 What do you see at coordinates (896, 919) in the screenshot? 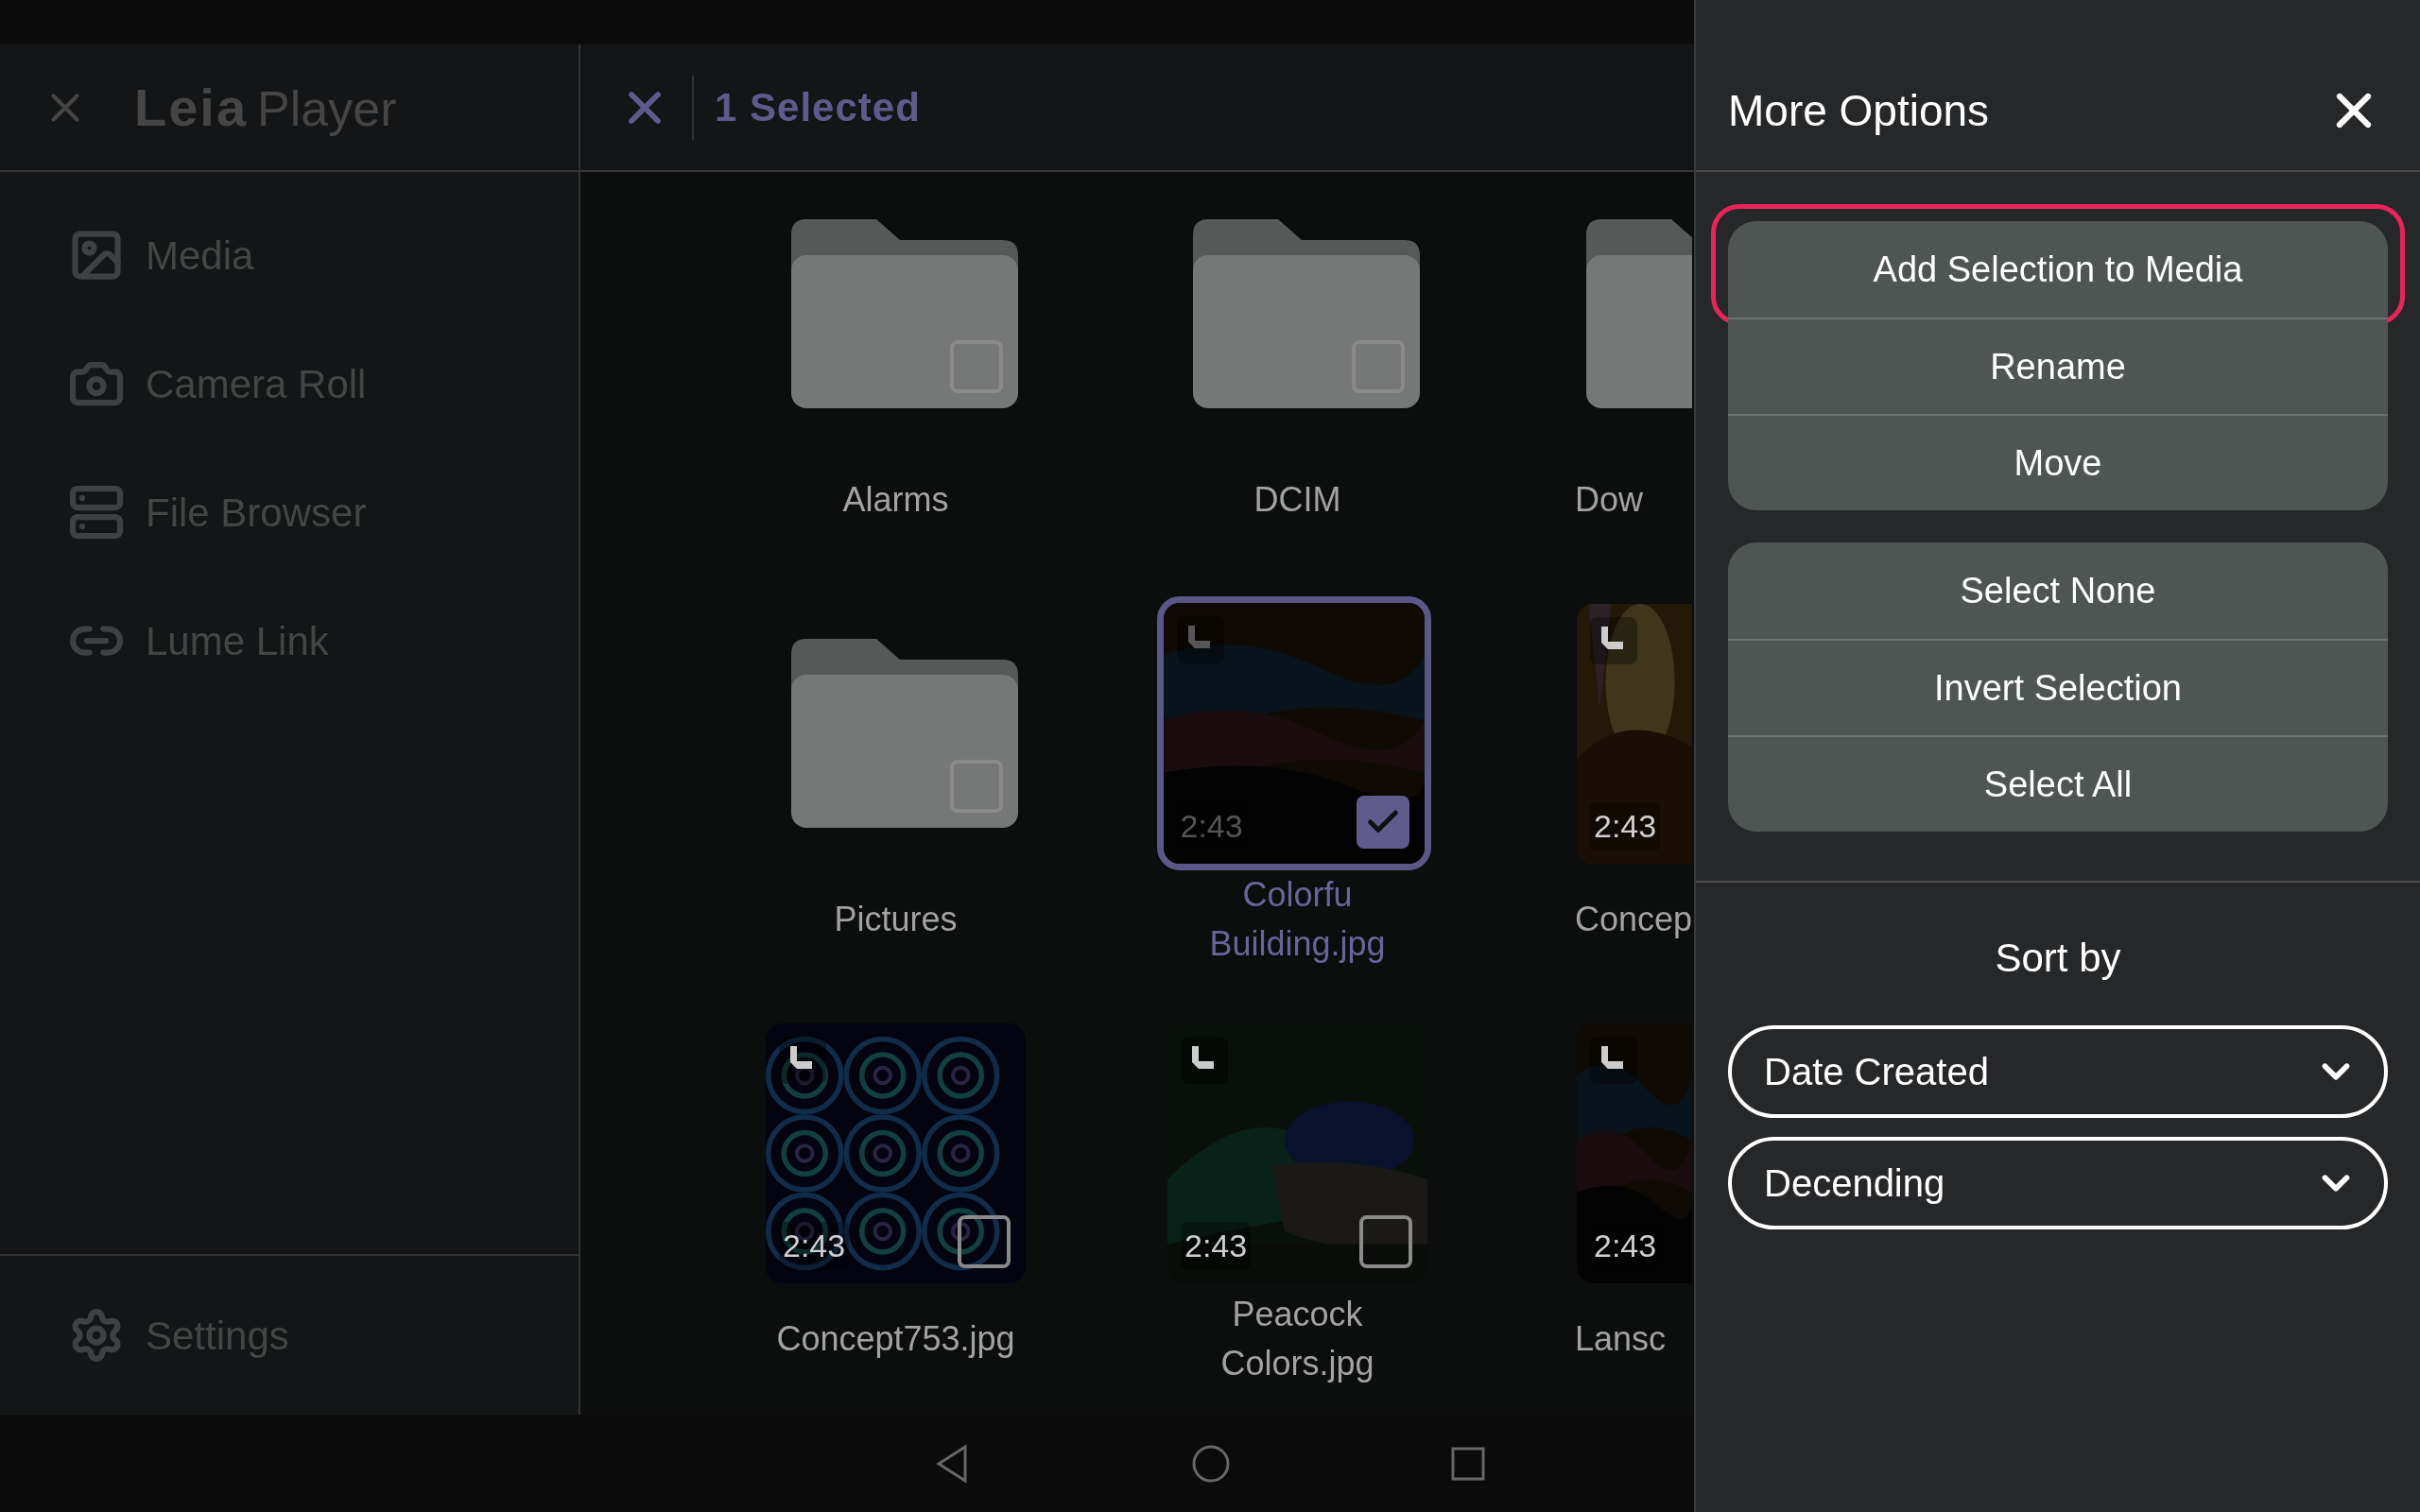
I see `file-name: Pictures` at bounding box center [896, 919].